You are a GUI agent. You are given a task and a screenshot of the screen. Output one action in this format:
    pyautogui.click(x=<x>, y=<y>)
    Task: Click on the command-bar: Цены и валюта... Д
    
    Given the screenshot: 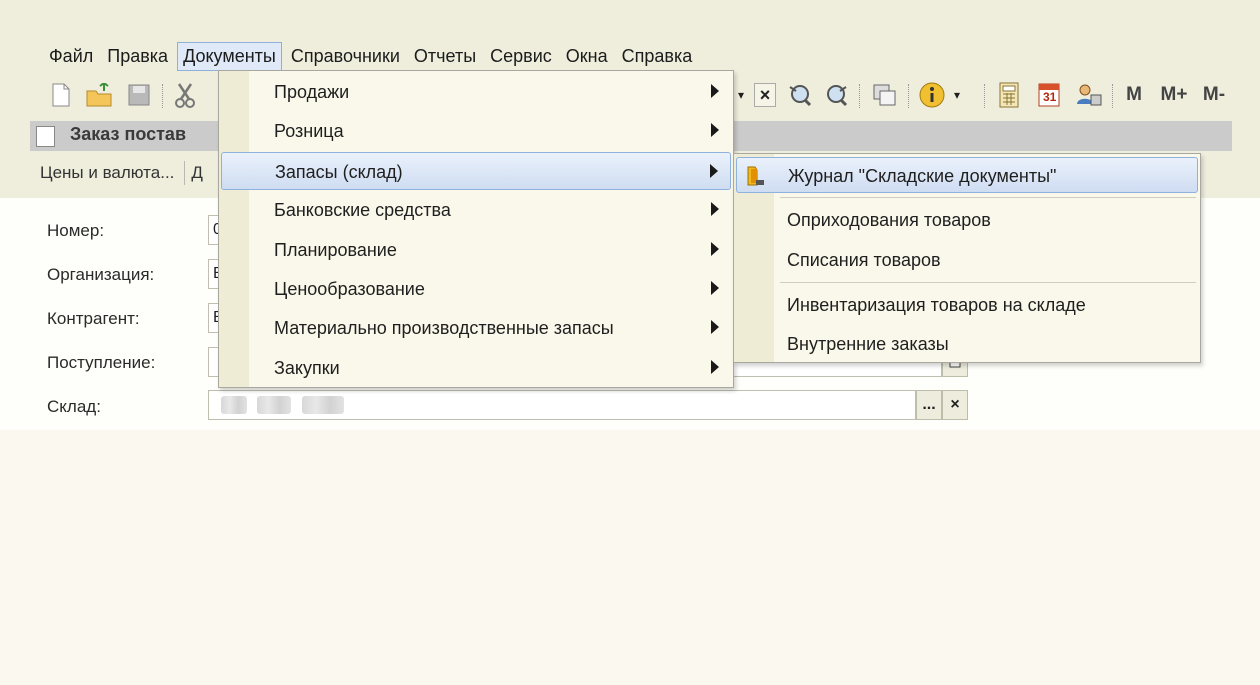 What is the action you would take?
    pyautogui.click(x=116, y=173)
    